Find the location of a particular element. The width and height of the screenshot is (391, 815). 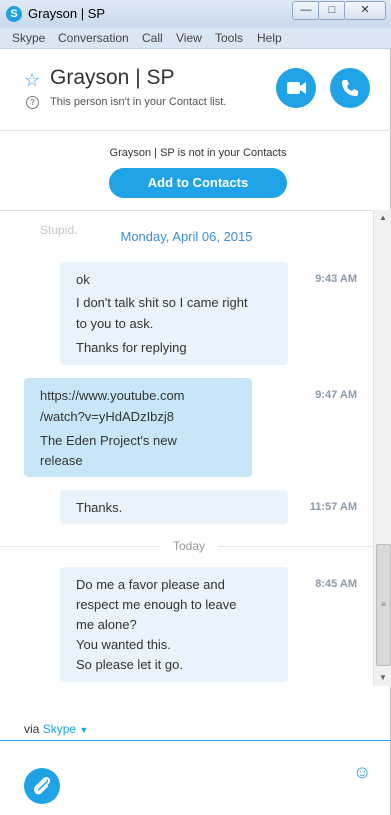

menu-view: View is located at coordinates (189, 38).